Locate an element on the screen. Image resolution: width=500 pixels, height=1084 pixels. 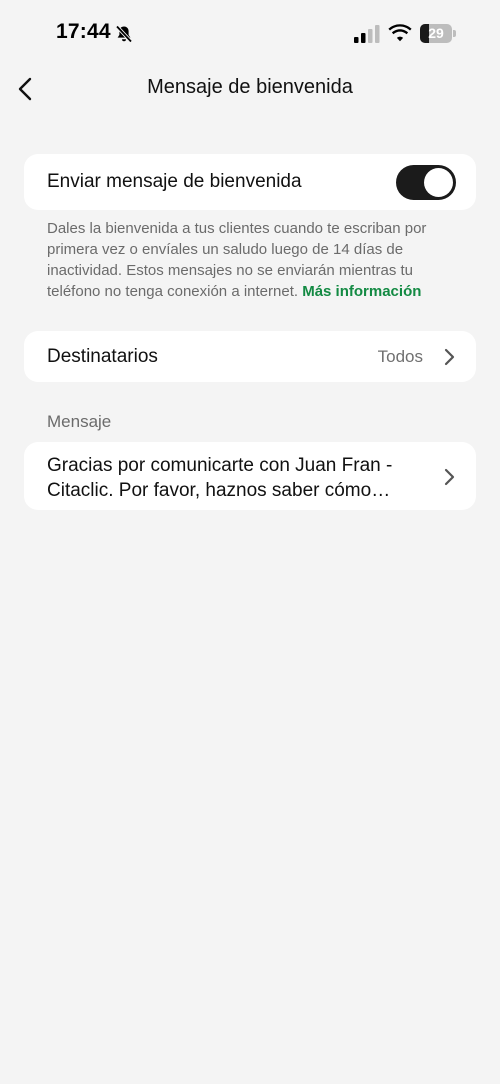
battery-level: 29 is located at coordinates (436, 33).